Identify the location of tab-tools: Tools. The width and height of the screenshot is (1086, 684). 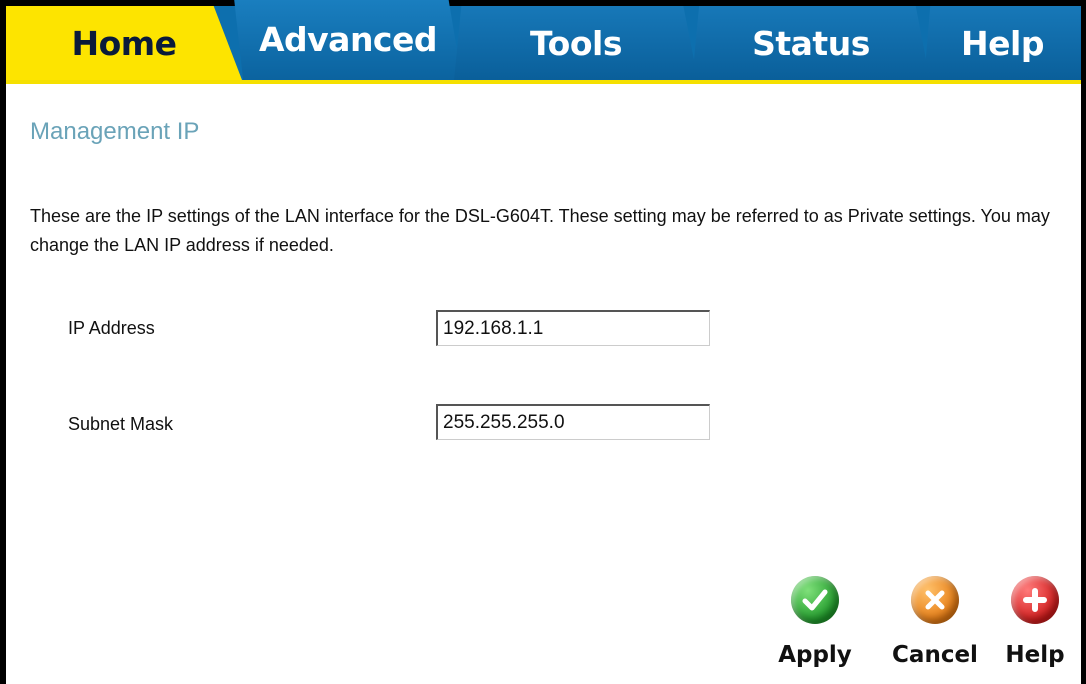
(576, 43).